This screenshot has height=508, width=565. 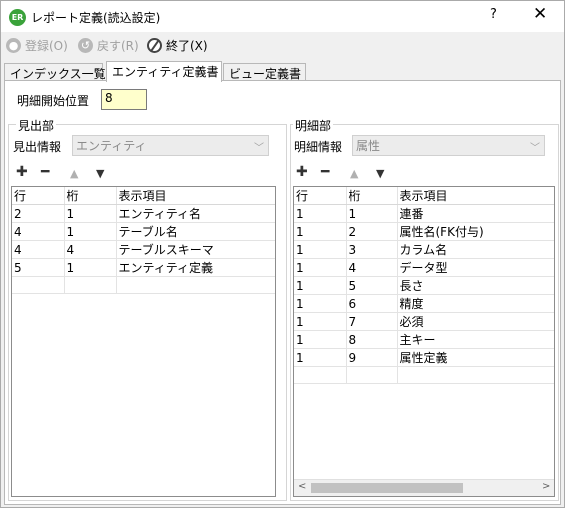 What do you see at coordinates (475, 321) in the screenshot?
I see `cell-item: 必須` at bounding box center [475, 321].